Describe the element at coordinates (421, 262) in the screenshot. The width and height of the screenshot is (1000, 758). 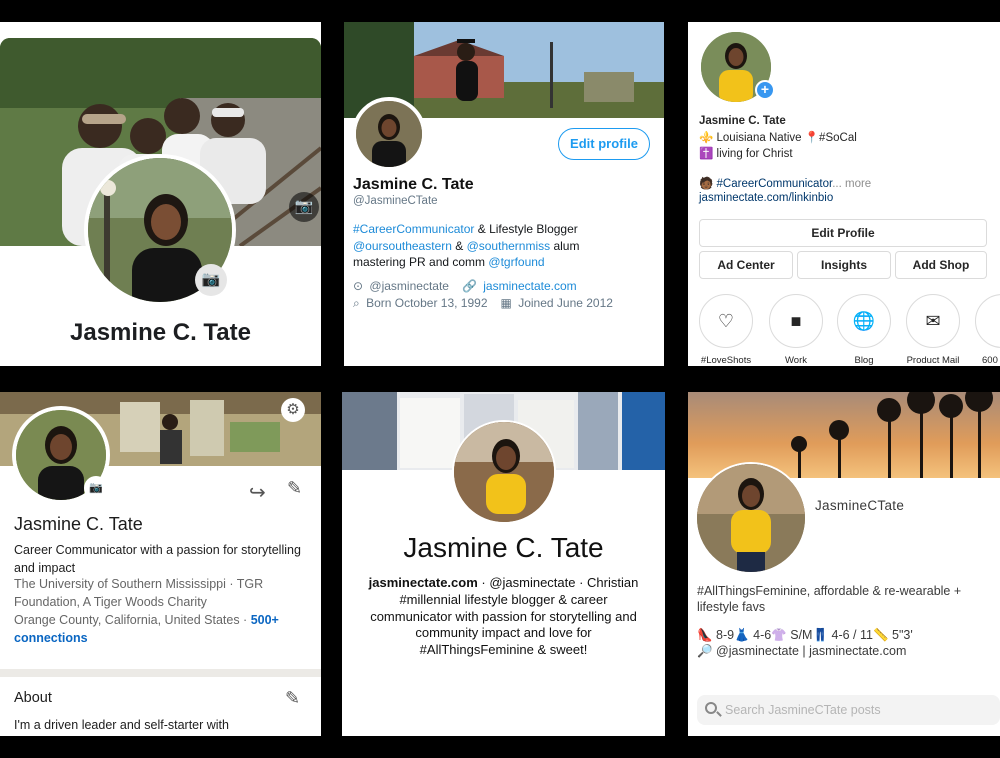
I see `bio-text: mastering PR and comm` at that location.